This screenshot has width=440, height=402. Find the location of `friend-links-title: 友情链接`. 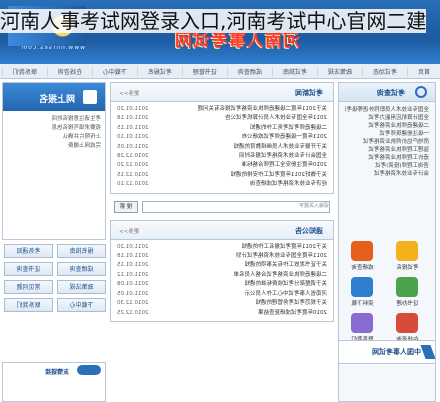

friend-links-title: 友情链接 is located at coordinates (56, 372).